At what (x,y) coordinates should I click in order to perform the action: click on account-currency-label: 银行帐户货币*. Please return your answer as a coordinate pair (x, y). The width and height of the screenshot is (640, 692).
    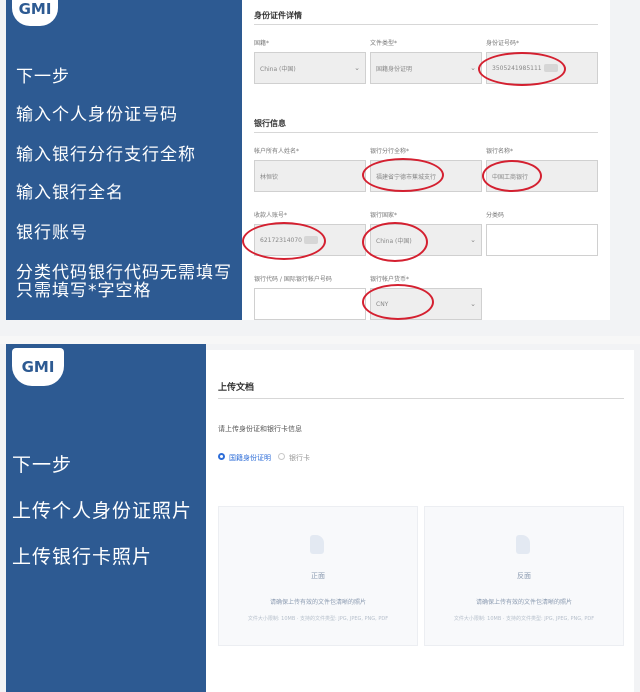
    Looking at the image, I should click on (390, 279).